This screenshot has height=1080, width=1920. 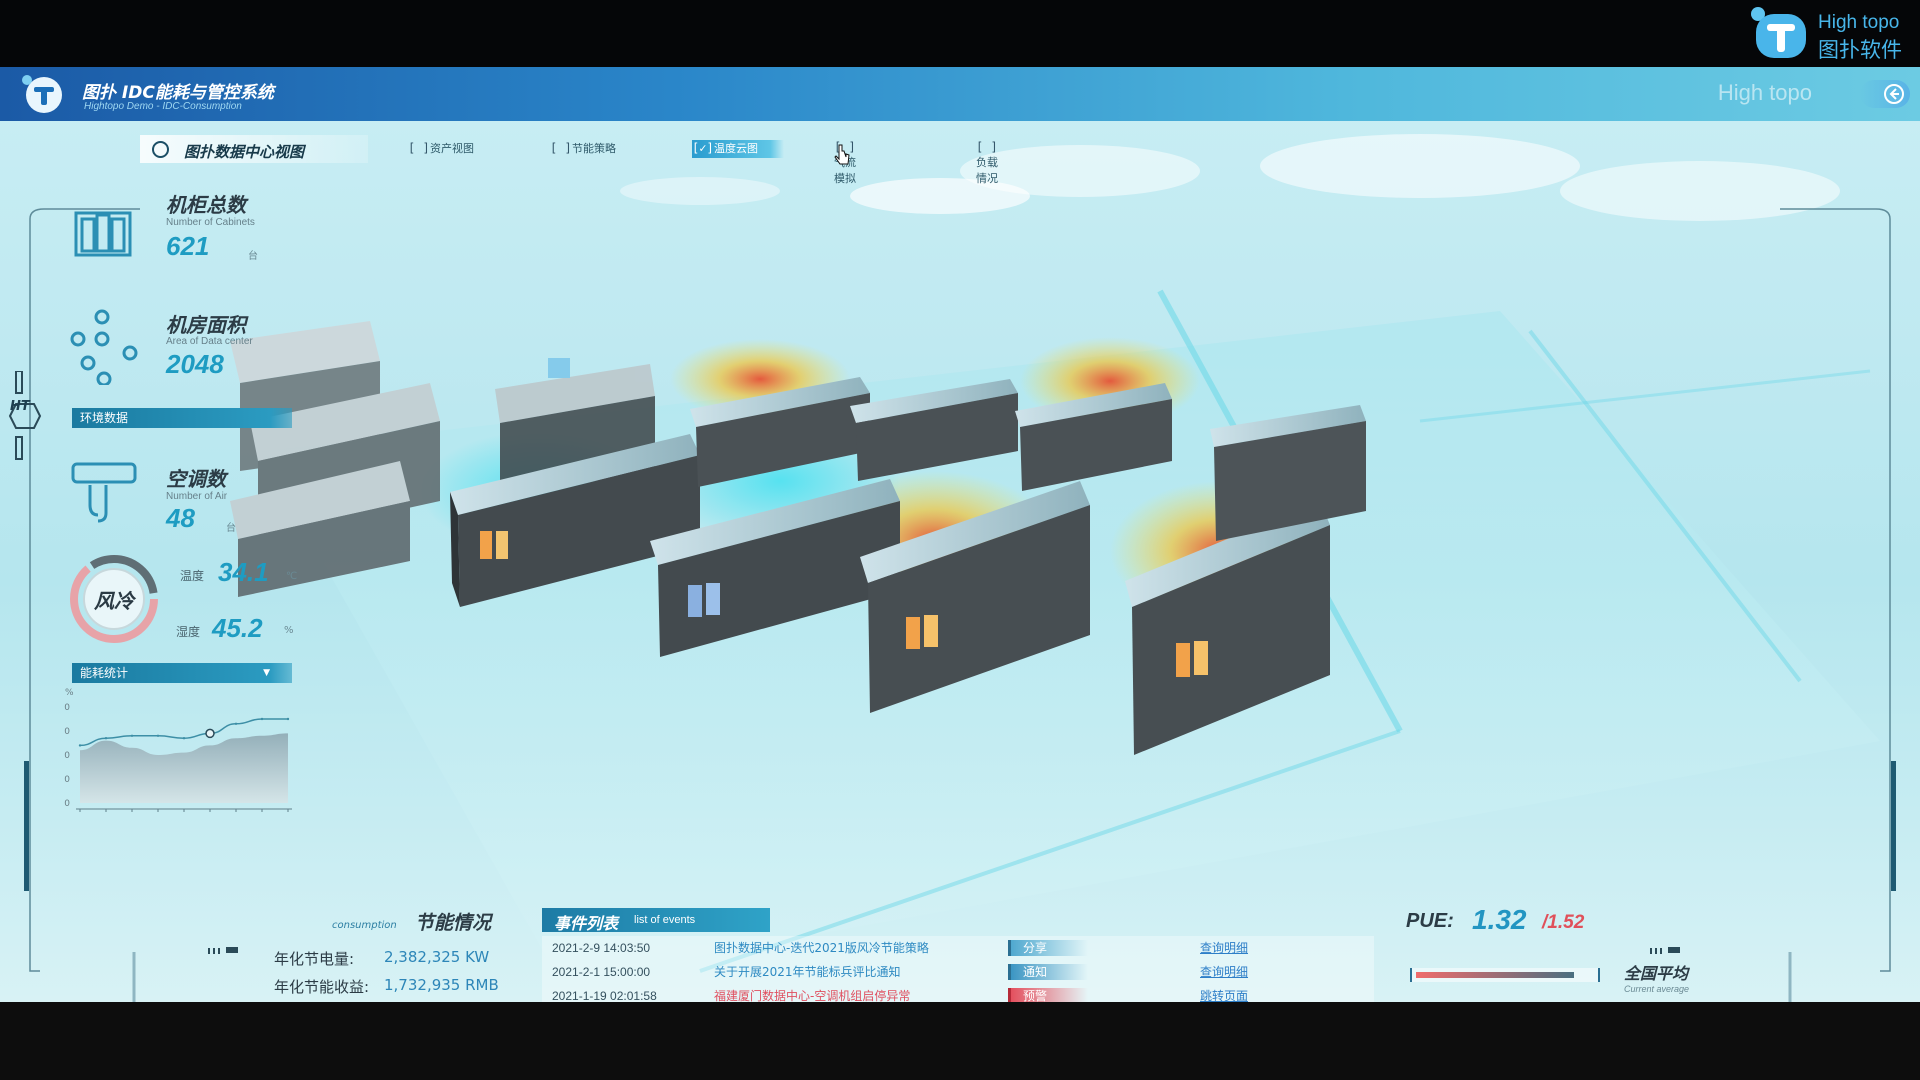 I want to click on pue-avg-label: 全国平均, so click(x=1656, y=973).